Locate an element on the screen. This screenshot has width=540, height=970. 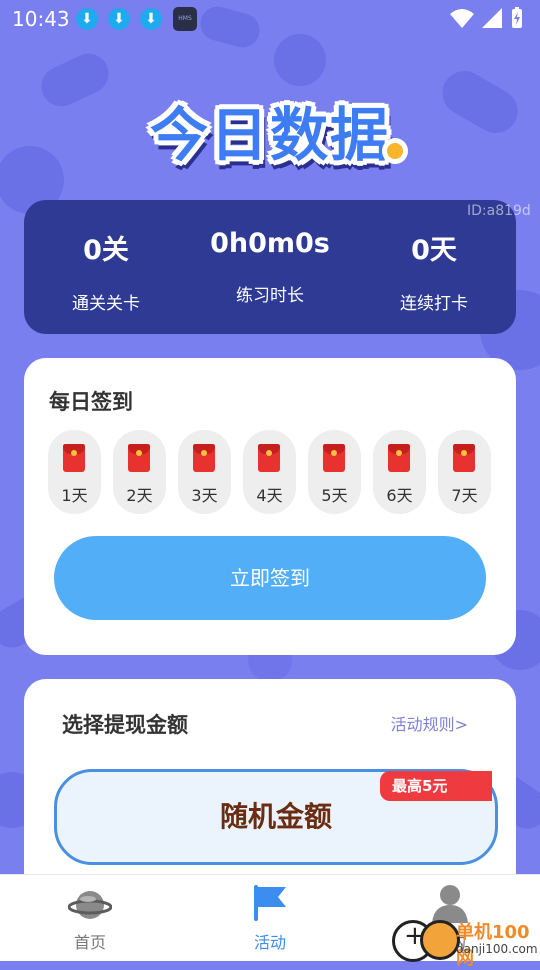
withdraw-title: 选择提现金额 is located at coordinates (125, 725).